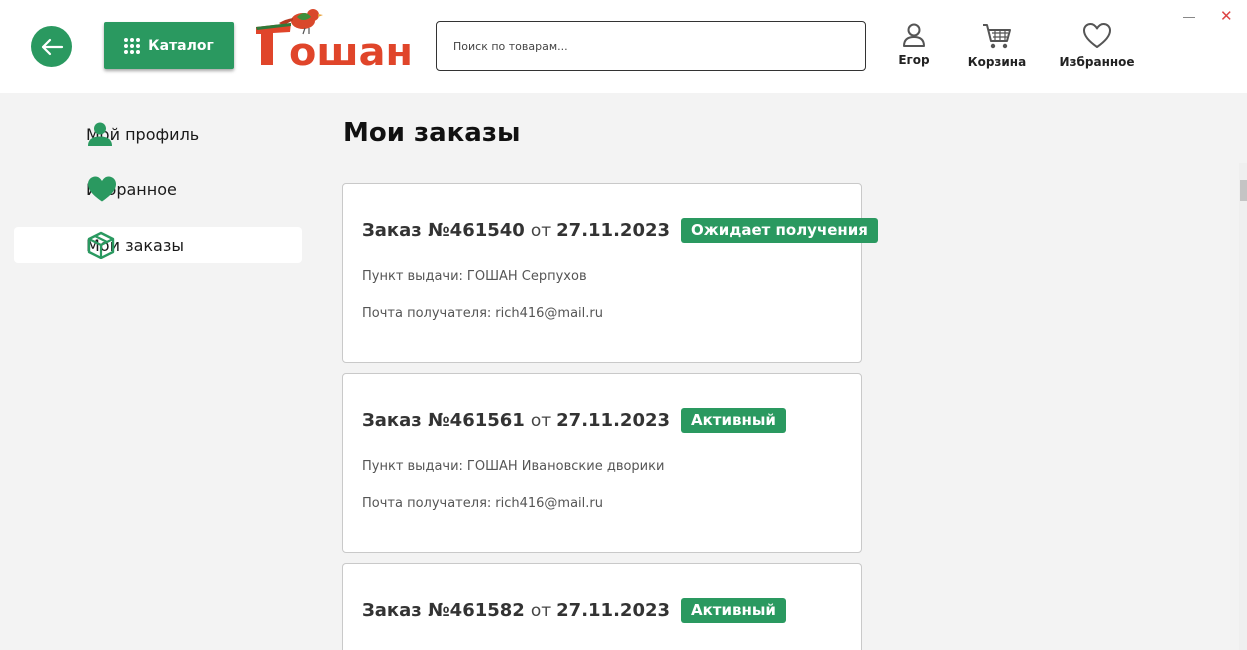  Describe the element at coordinates (1097, 62) in the screenshot. I see `favorites-label: Избранное` at that location.